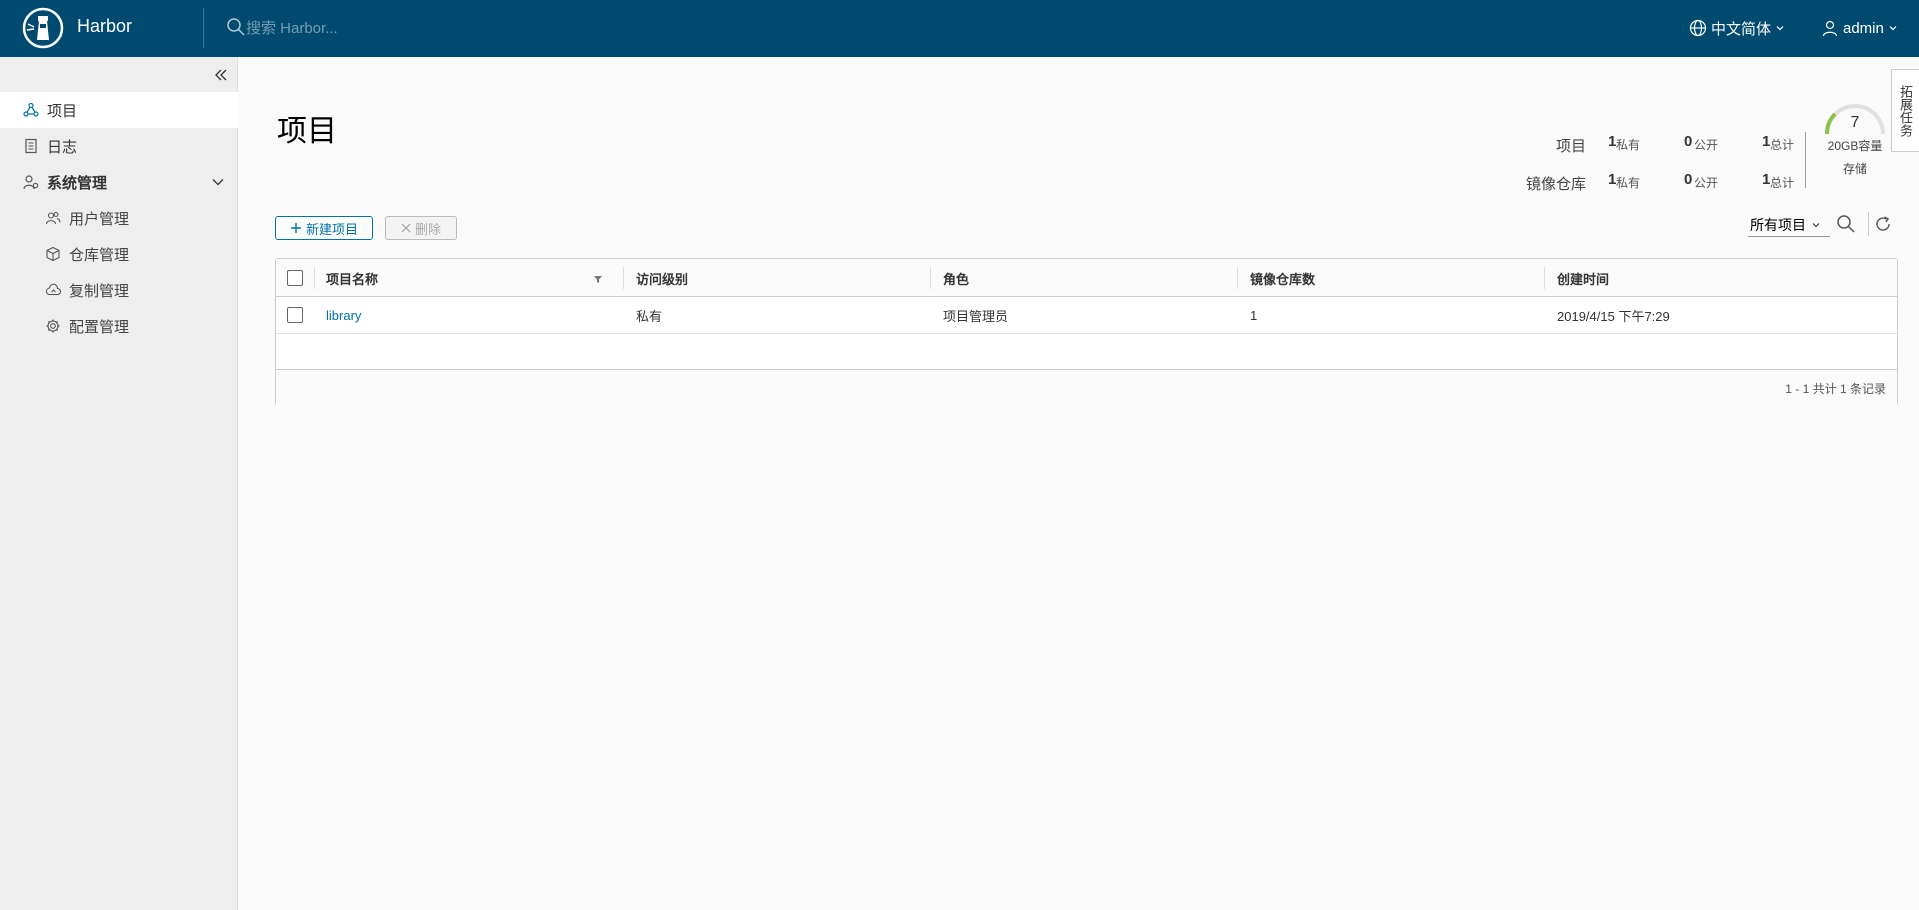 The height and width of the screenshot is (910, 1919). What do you see at coordinates (1863, 28) in the screenshot?
I see `username: admin` at bounding box center [1863, 28].